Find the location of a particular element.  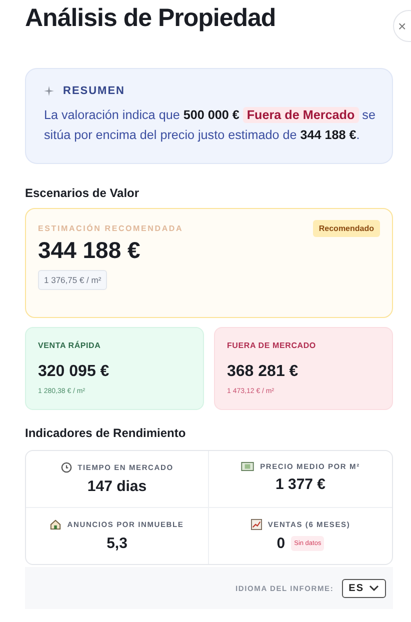

card-label: ESTIMACIÓN RECOMENDADA is located at coordinates (111, 228).